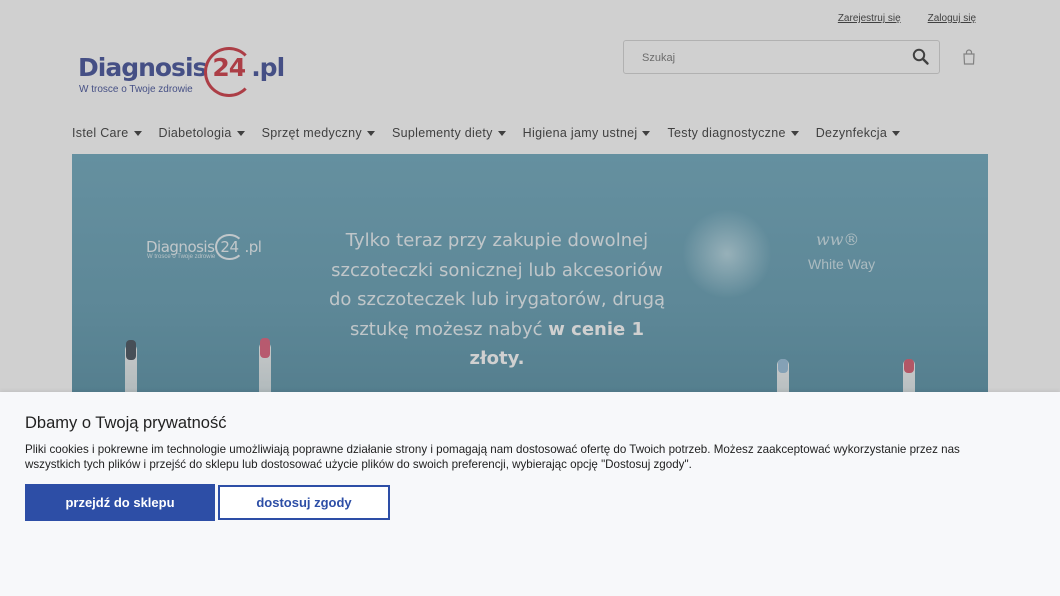 The width and height of the screenshot is (1060, 596). Describe the element at coordinates (304, 502) in the screenshot. I see `customize-consents-button: dostosuj zgody` at that location.